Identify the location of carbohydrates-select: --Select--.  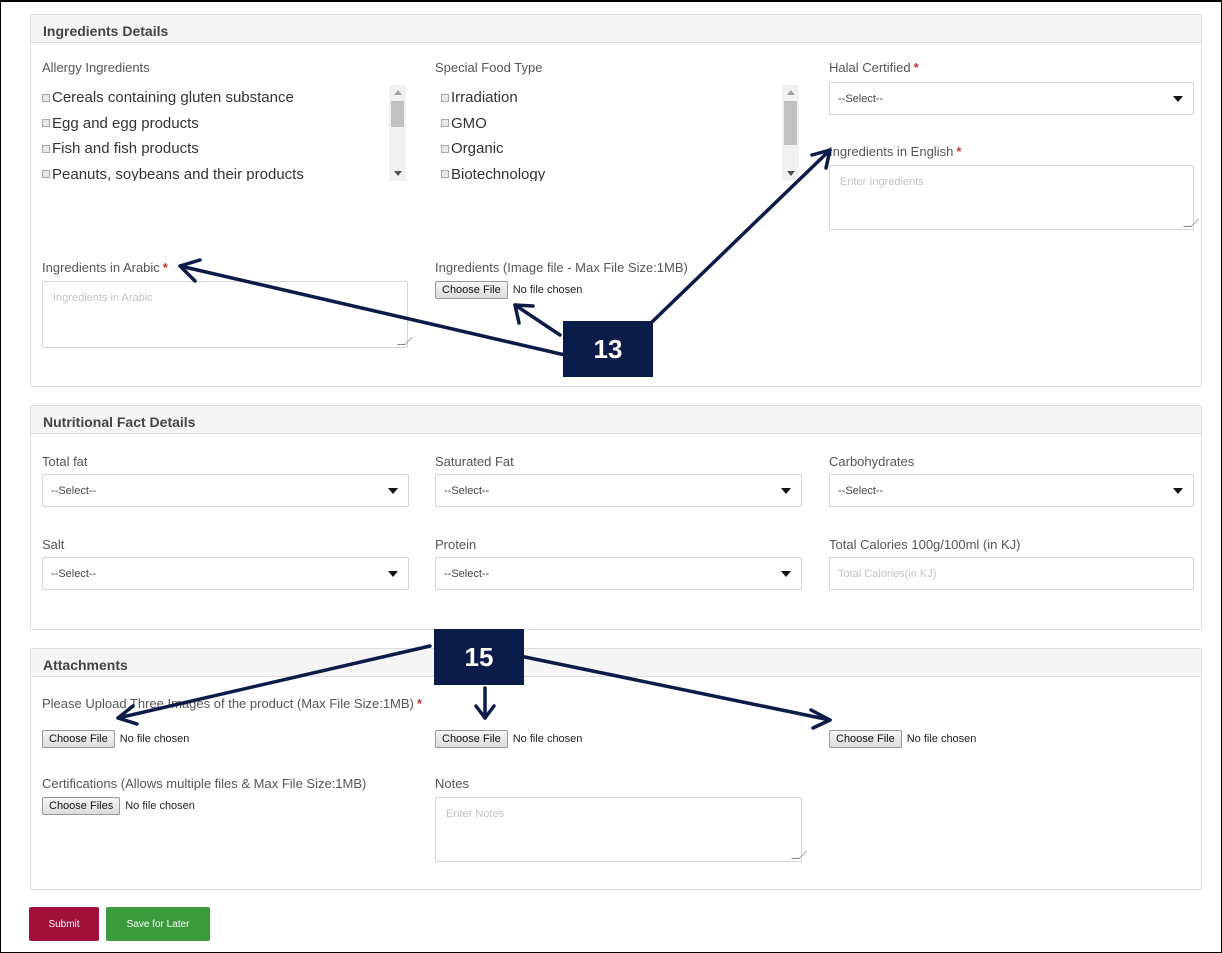
(1011, 490).